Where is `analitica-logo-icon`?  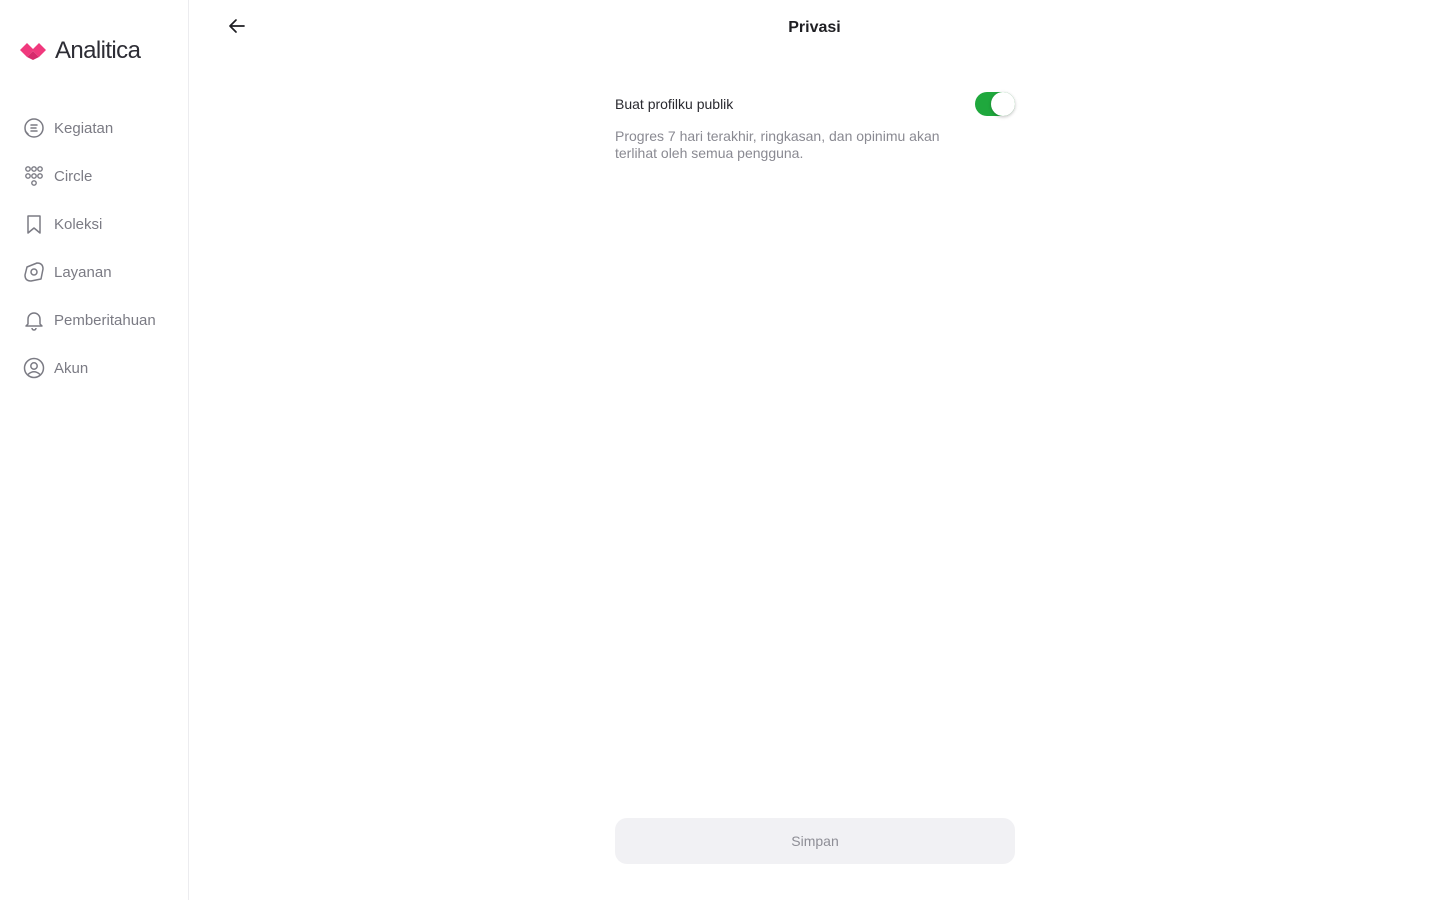 analitica-logo-icon is located at coordinates (33, 51).